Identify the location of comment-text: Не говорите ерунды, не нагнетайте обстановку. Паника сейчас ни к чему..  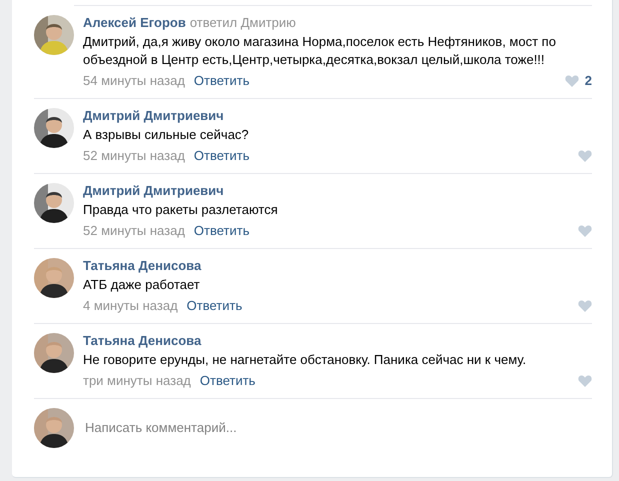
(305, 360).